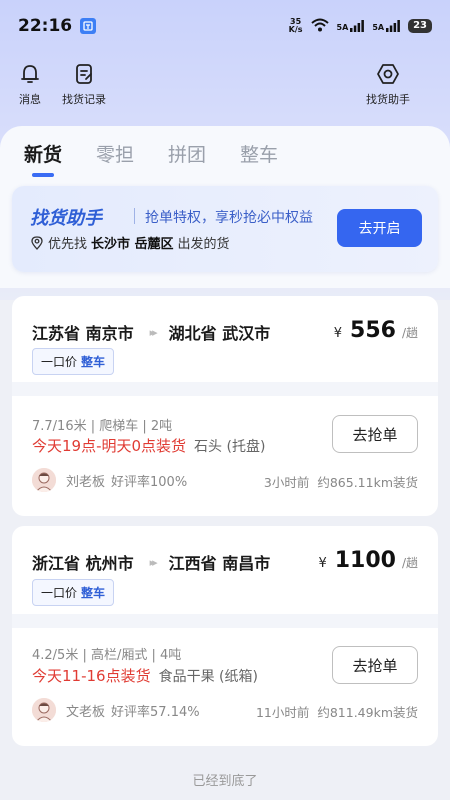 Image resolution: width=450 pixels, height=800 pixels. I want to click on history-button: 找货记录, so click(84, 84).